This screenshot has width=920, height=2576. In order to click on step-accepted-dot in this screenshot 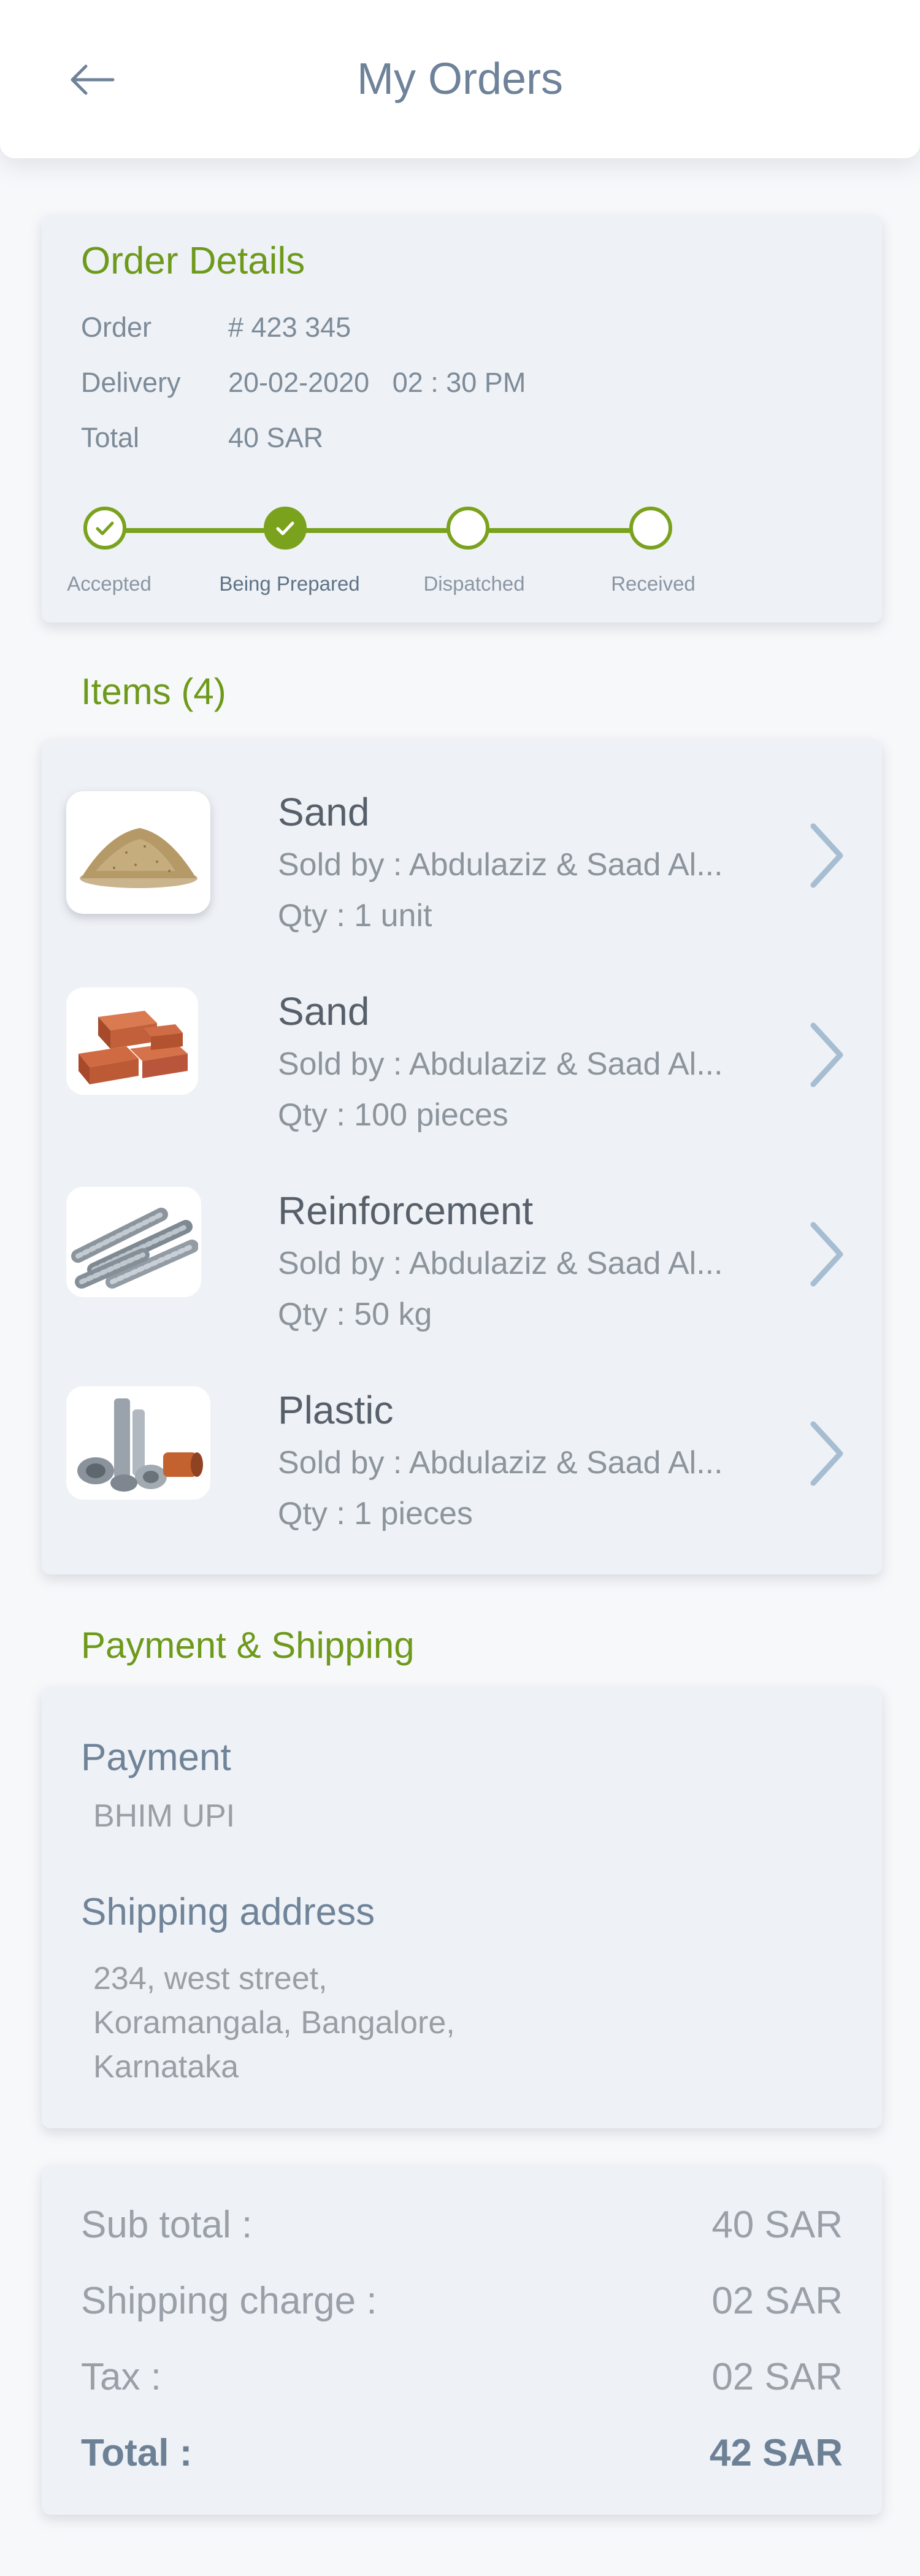, I will do `click(104, 528)`.